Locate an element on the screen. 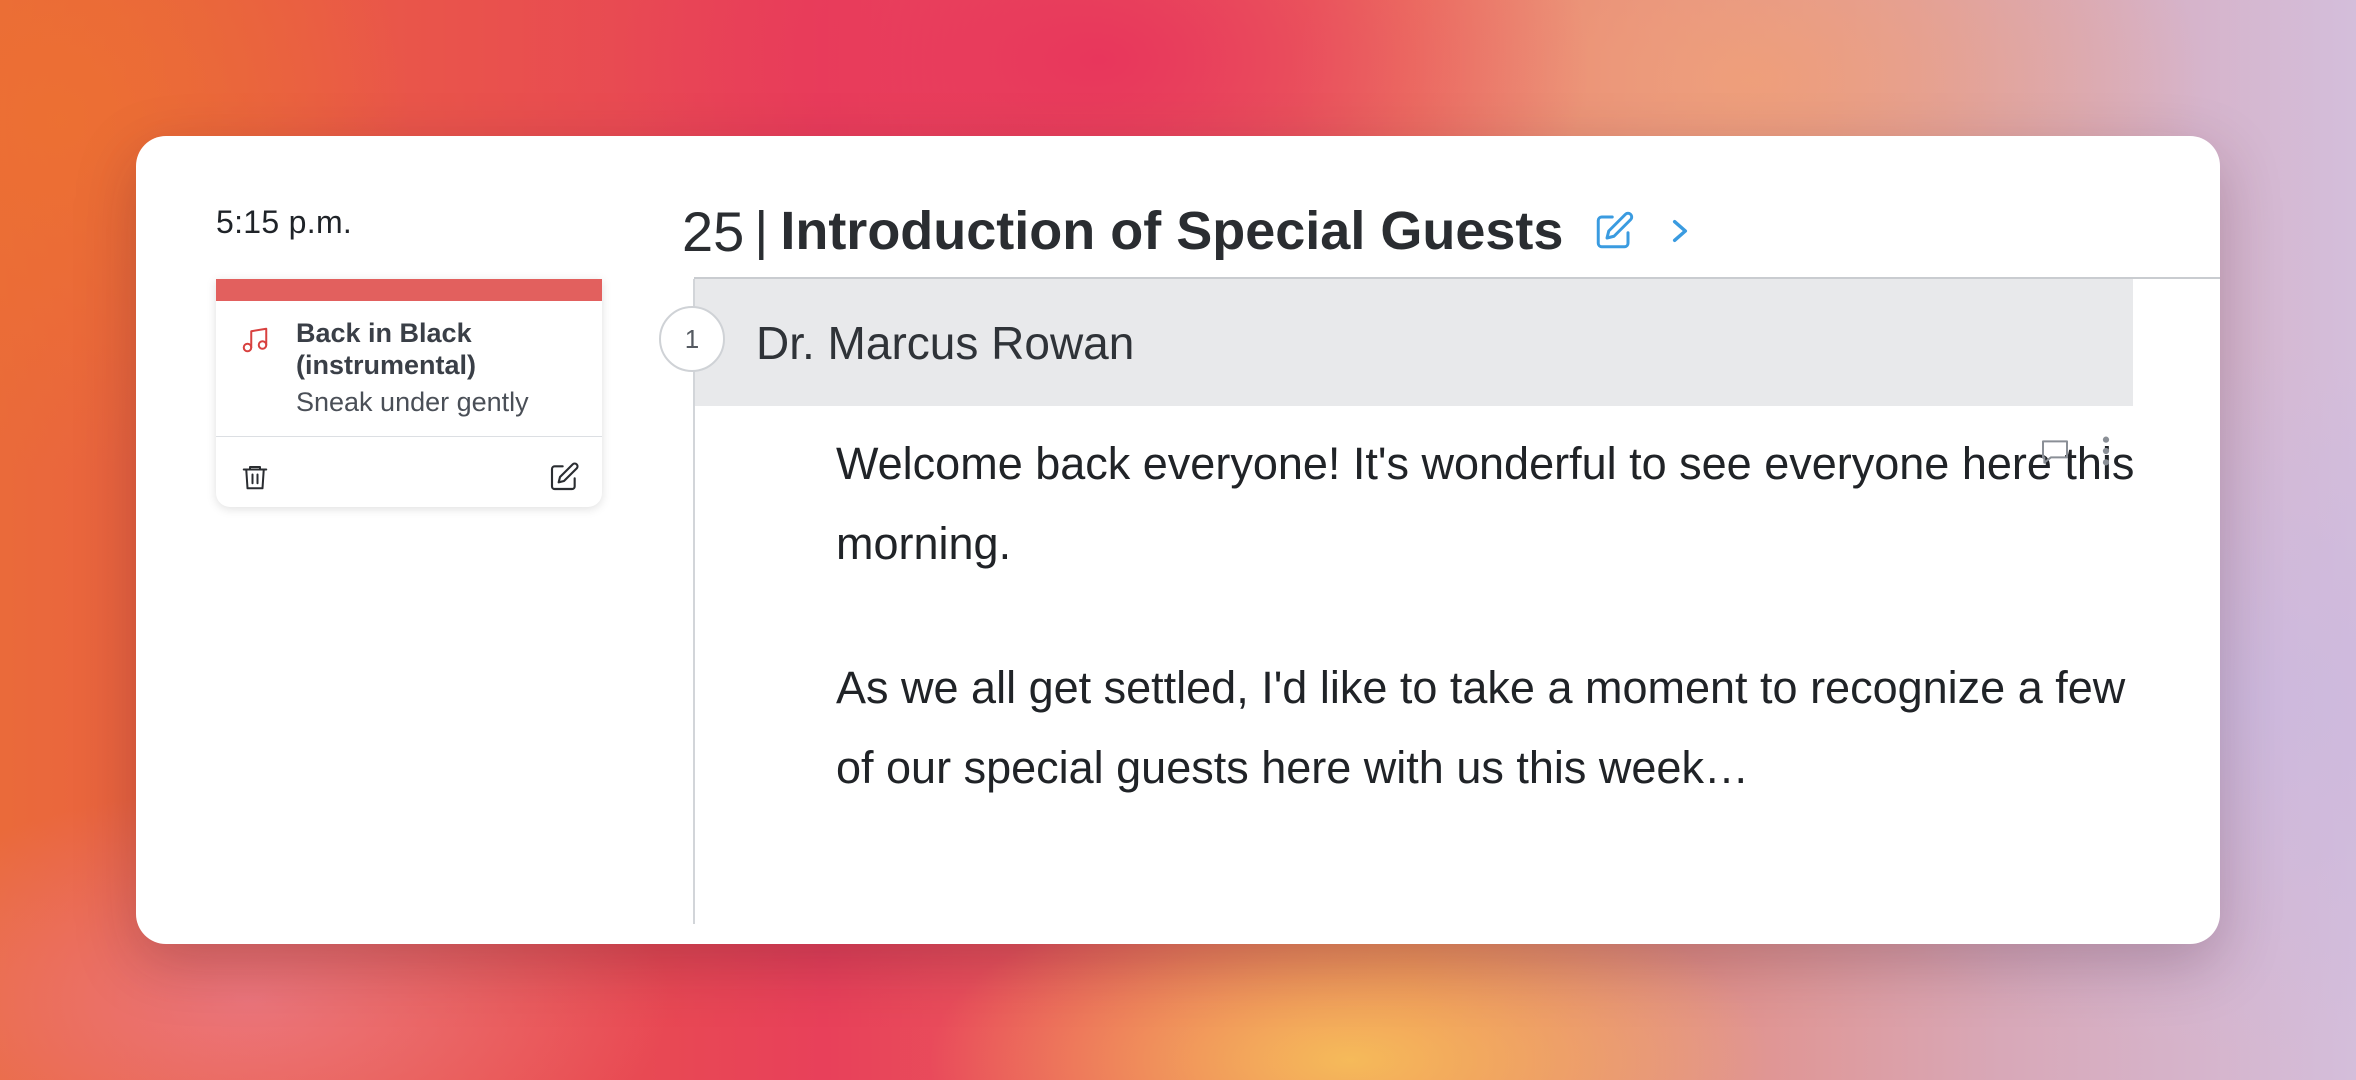 This screenshot has height=1080, width=2356. segment-time: 5:15 p.m. is located at coordinates (284, 222).